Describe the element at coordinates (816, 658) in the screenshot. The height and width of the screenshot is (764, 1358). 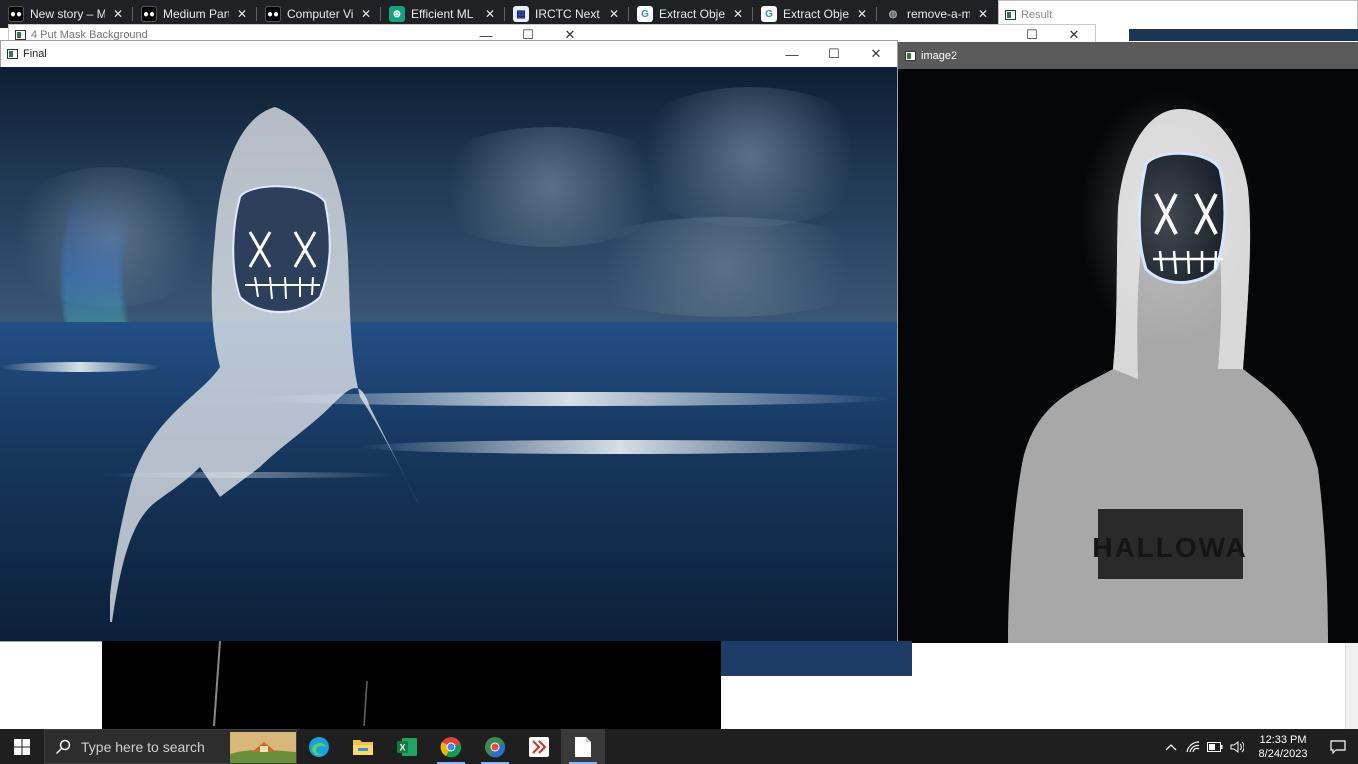
I see `result-window-image` at that location.